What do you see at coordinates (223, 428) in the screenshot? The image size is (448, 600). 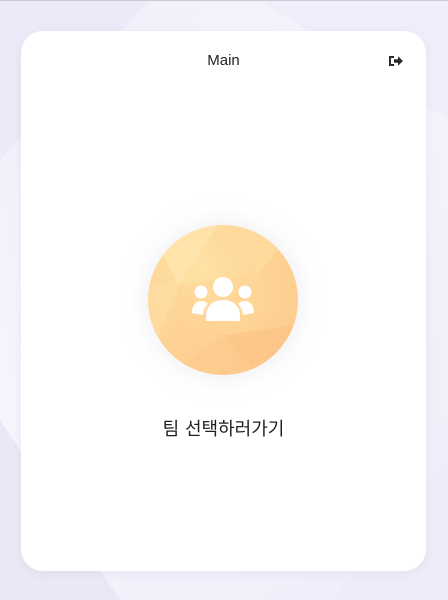 I see `team-select-label: 팀 선택하러가기` at bounding box center [223, 428].